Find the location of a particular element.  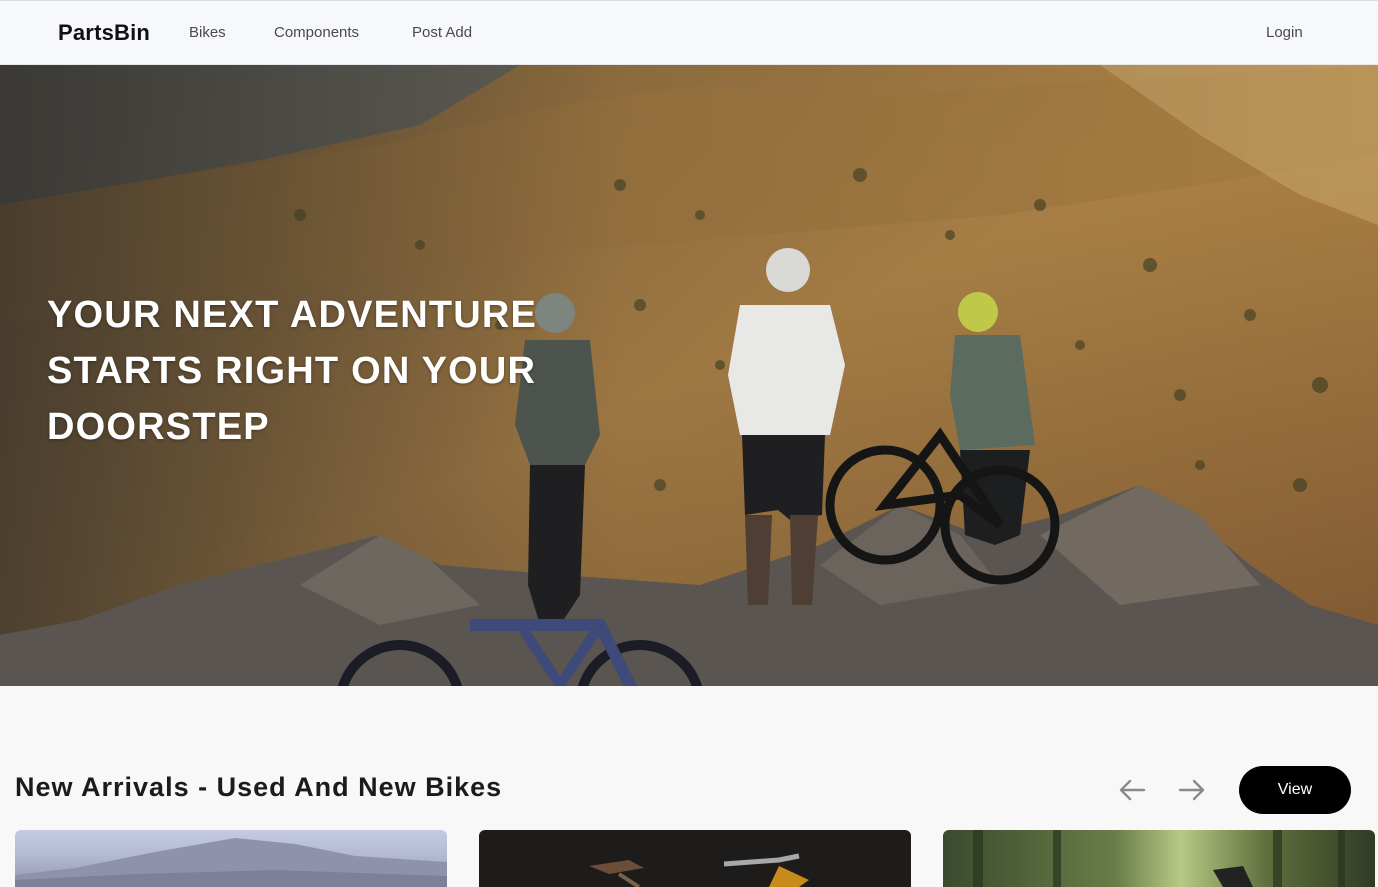

carousel-prev-button is located at coordinates (1132, 790).